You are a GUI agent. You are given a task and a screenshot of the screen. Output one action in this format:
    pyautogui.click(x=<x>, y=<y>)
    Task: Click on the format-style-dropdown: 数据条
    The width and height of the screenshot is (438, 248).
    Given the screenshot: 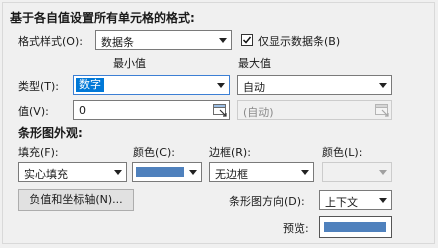 What is the action you would take?
    pyautogui.click(x=163, y=40)
    